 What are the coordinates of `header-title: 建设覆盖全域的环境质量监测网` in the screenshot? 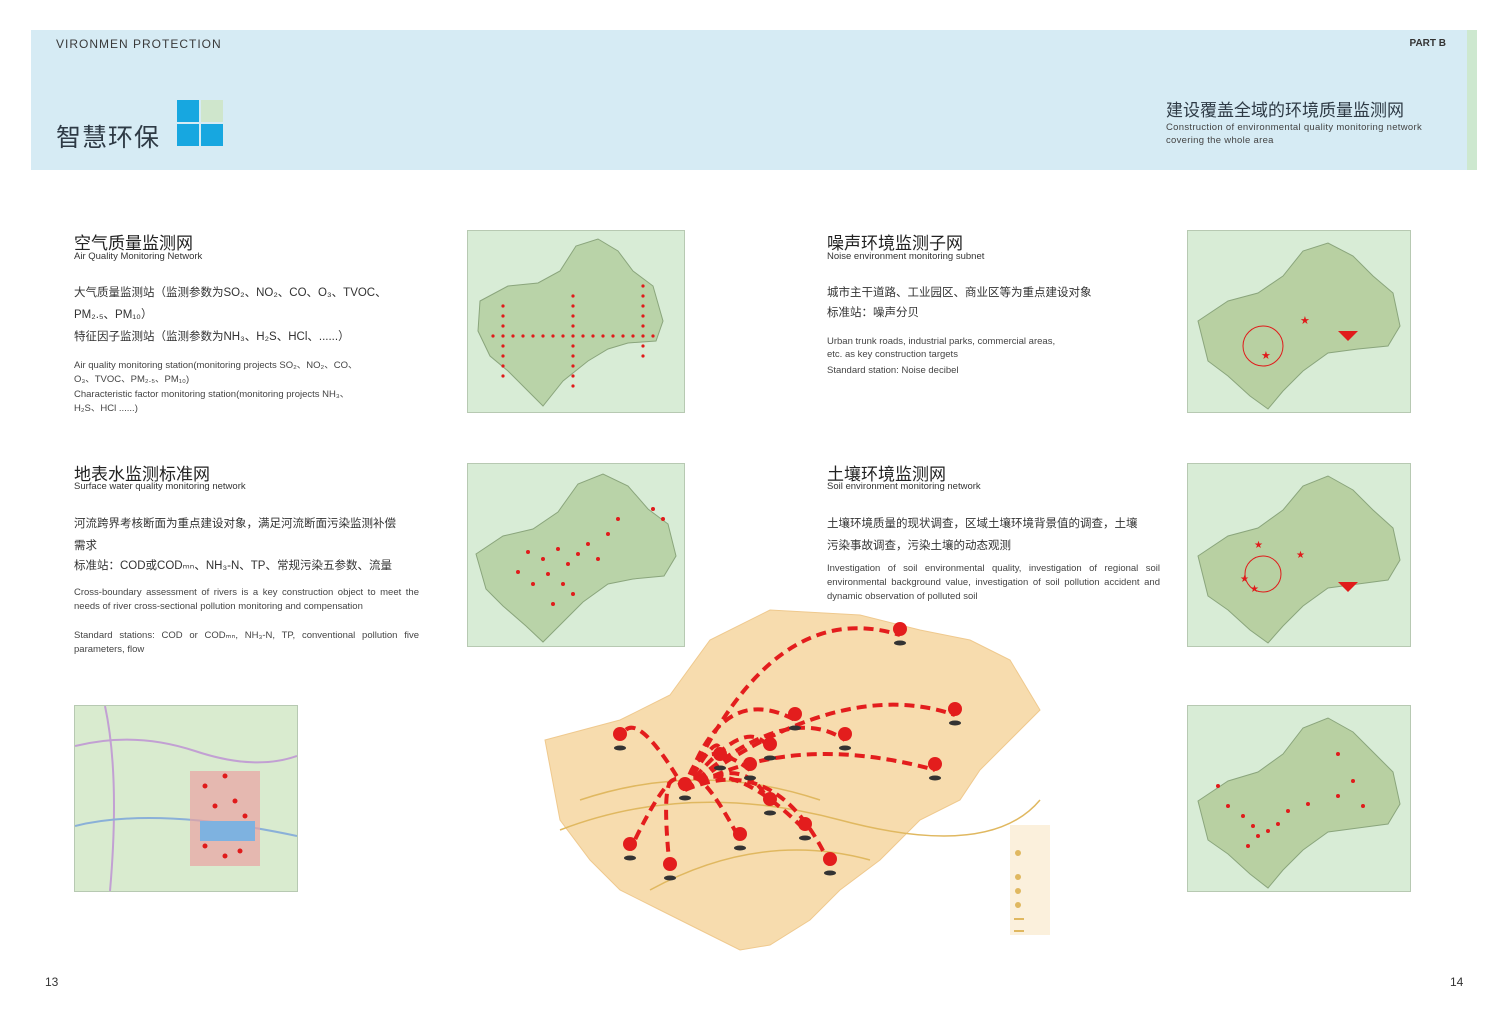 It's located at (1285, 110).